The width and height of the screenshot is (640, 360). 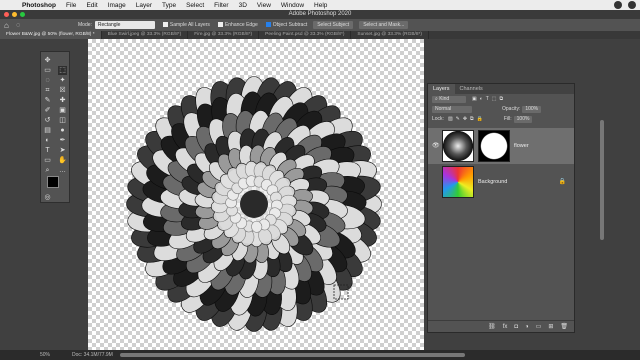 What do you see at coordinates (18, 25) in the screenshot?
I see `lasso-tool-preset-icon: ◌` at bounding box center [18, 25].